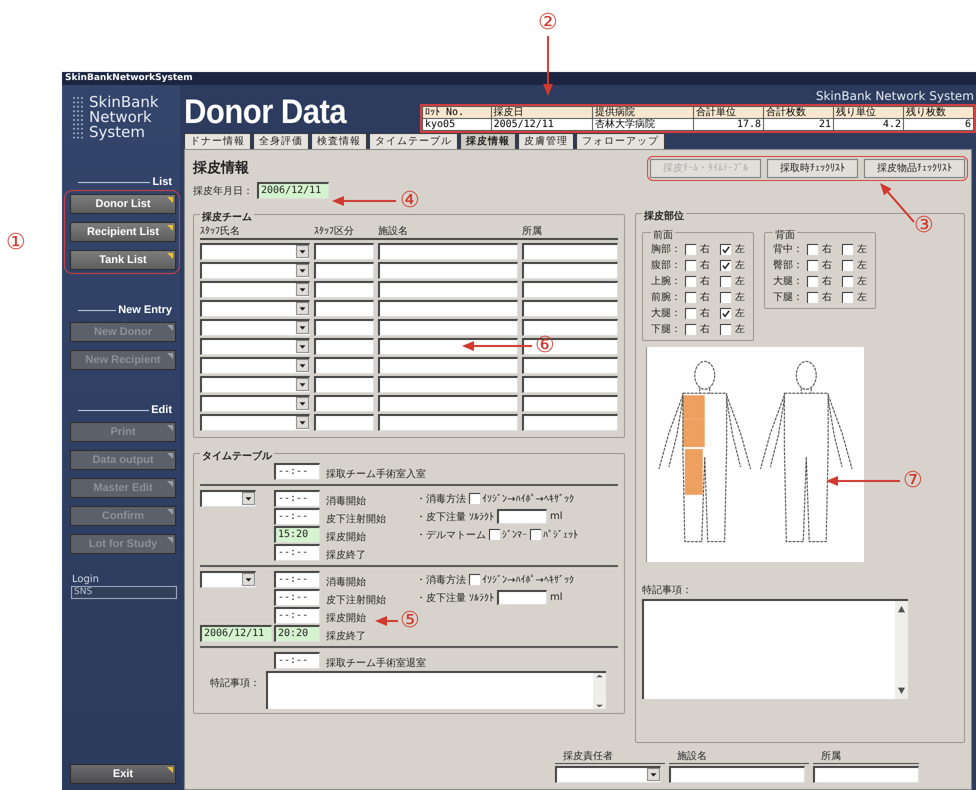 The image size is (976, 790). I want to click on responsible-select, so click(608, 774).